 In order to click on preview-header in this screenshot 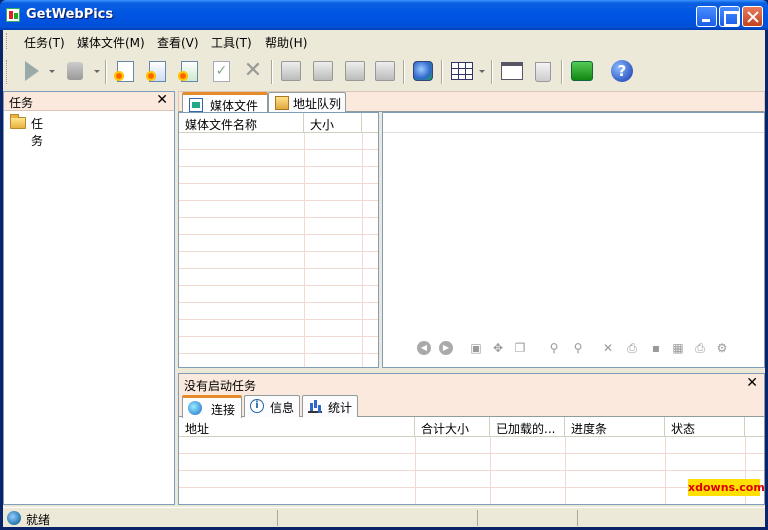, I will do `click(573, 123)`.